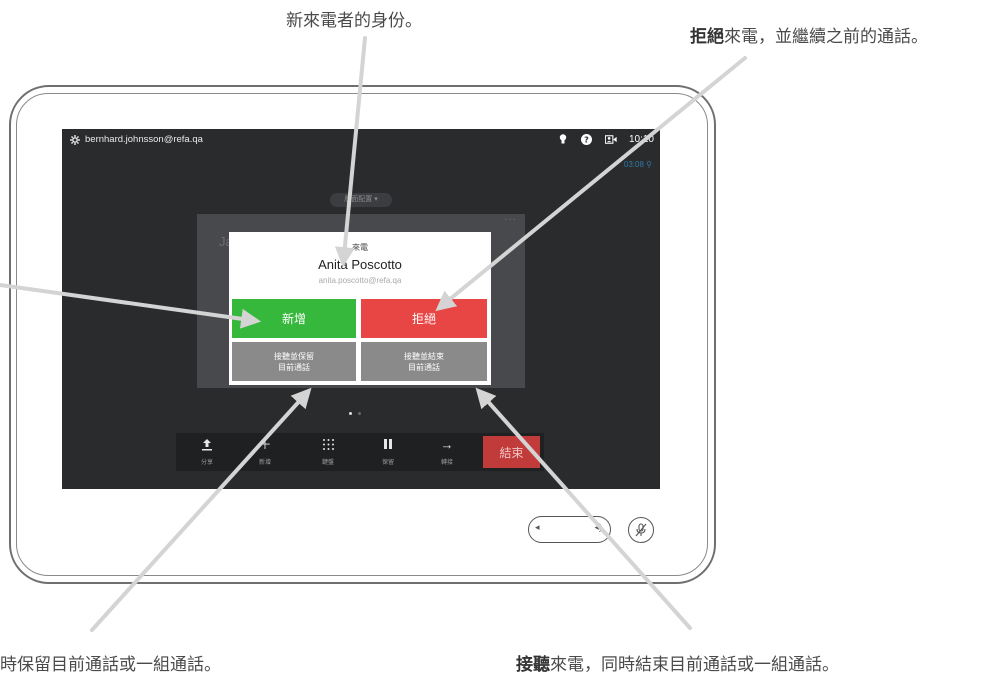  I want to click on answer-and-end-button: 接聽並結束 目前通話, so click(424, 361).